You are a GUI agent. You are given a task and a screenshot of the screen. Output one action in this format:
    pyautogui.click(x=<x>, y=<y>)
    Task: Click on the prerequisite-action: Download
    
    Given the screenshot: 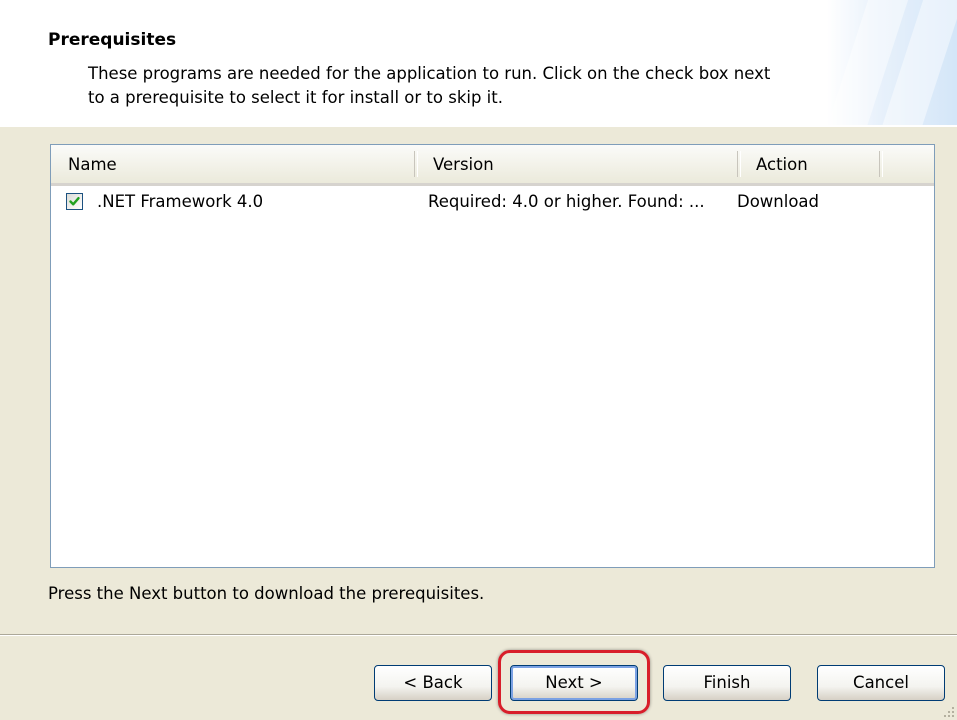 What is the action you would take?
    pyautogui.click(x=778, y=201)
    